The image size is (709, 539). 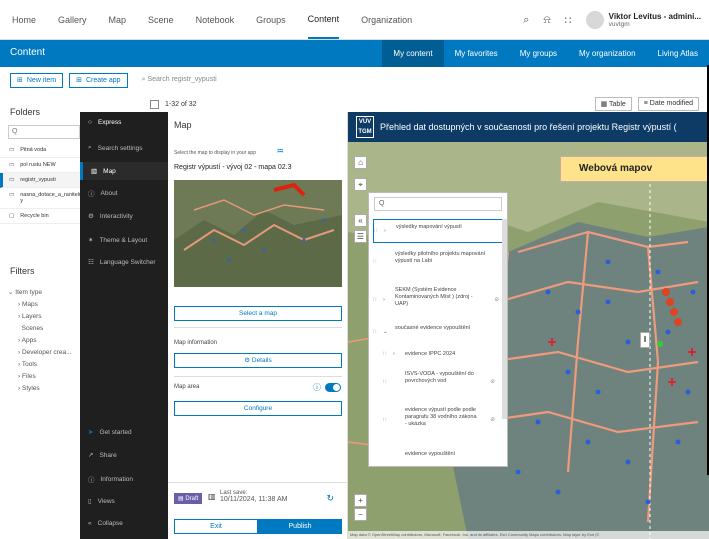 I want to click on new-item-button: ⊞ New item, so click(x=37, y=80).